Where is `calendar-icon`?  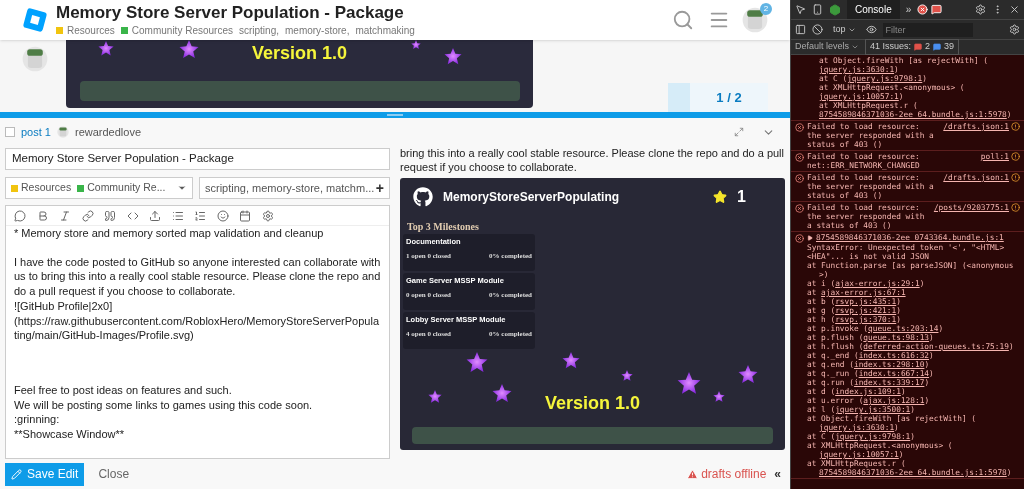
calendar-icon is located at coordinates (245, 215).